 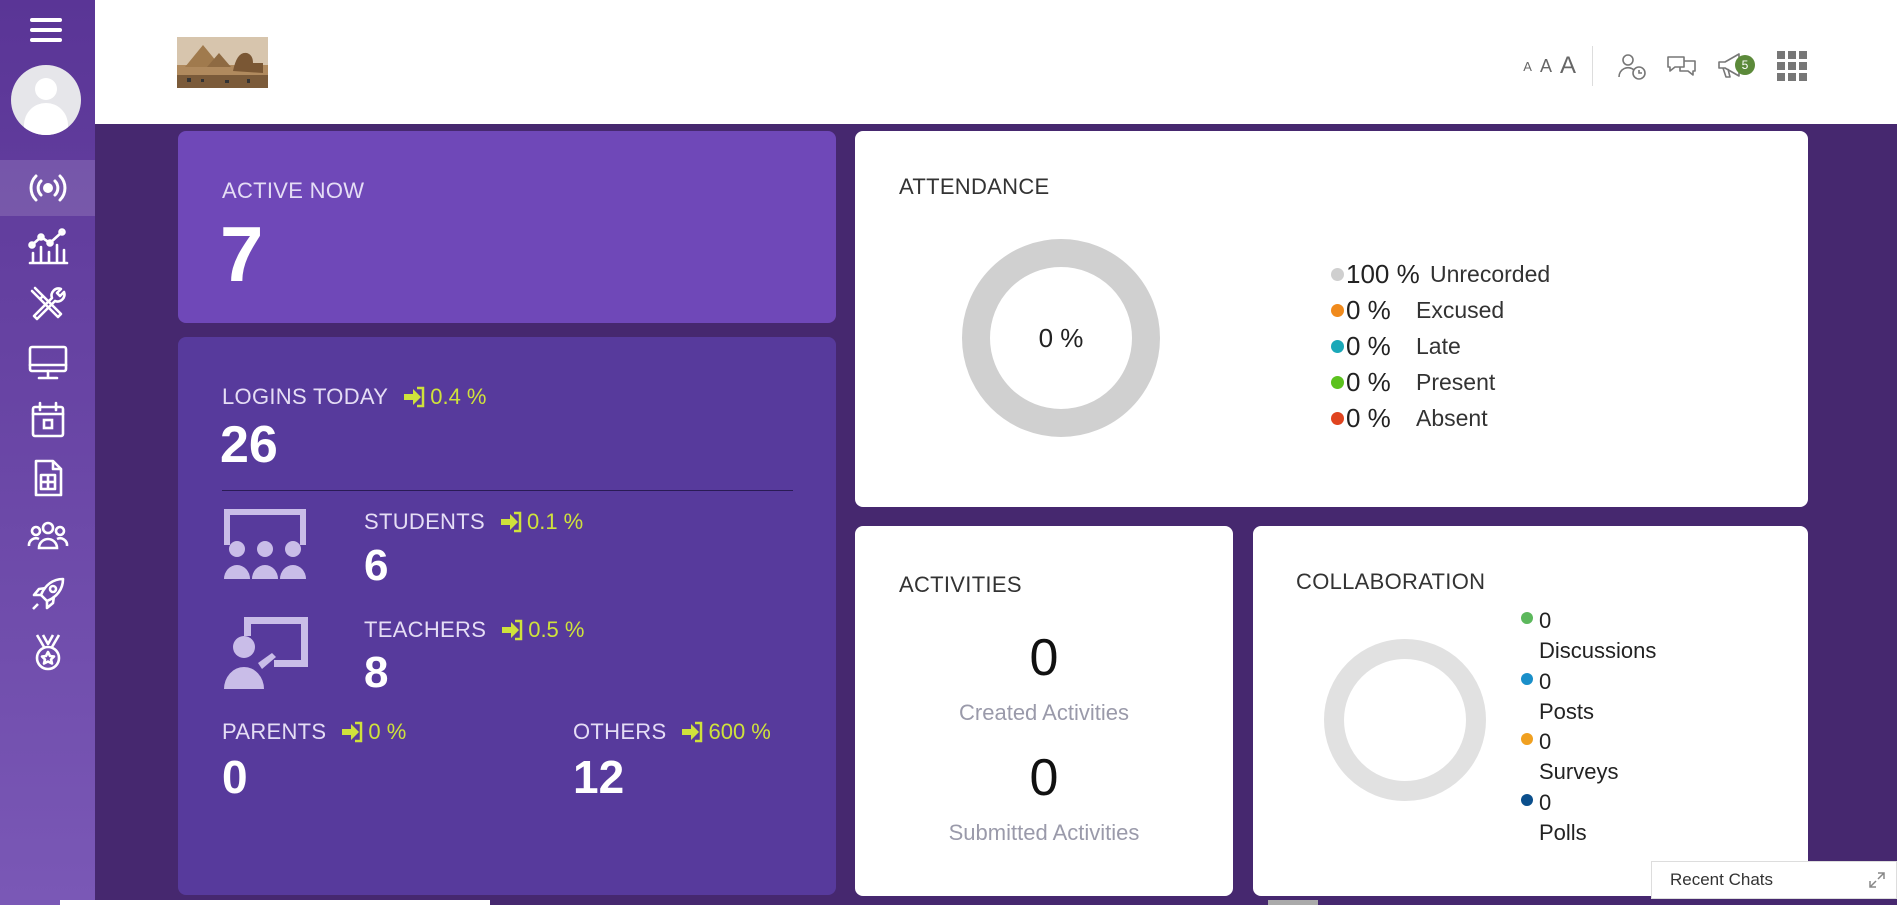 What do you see at coordinates (1527, 66) in the screenshot?
I see `font-size-small-button: A` at bounding box center [1527, 66].